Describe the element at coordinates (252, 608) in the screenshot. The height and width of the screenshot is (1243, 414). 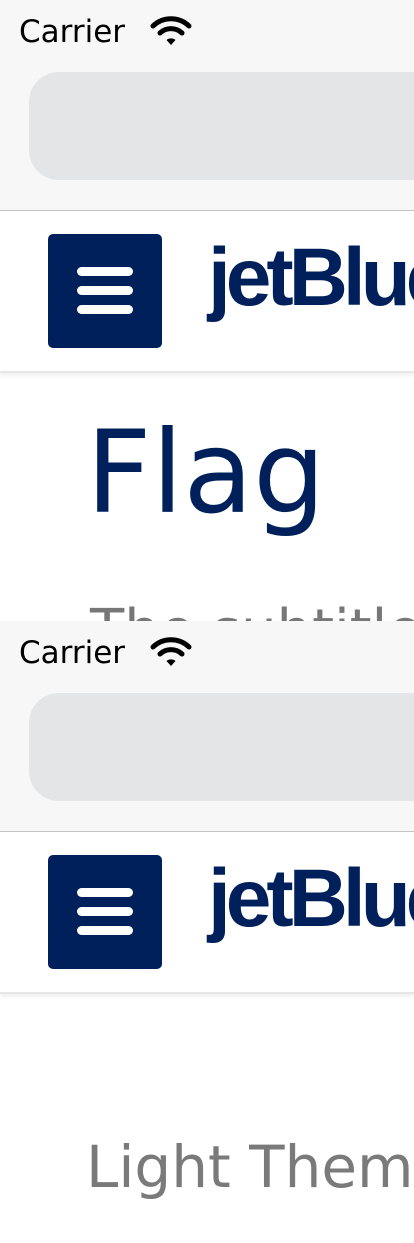
I see `subtitle-text: The subtitle` at that location.